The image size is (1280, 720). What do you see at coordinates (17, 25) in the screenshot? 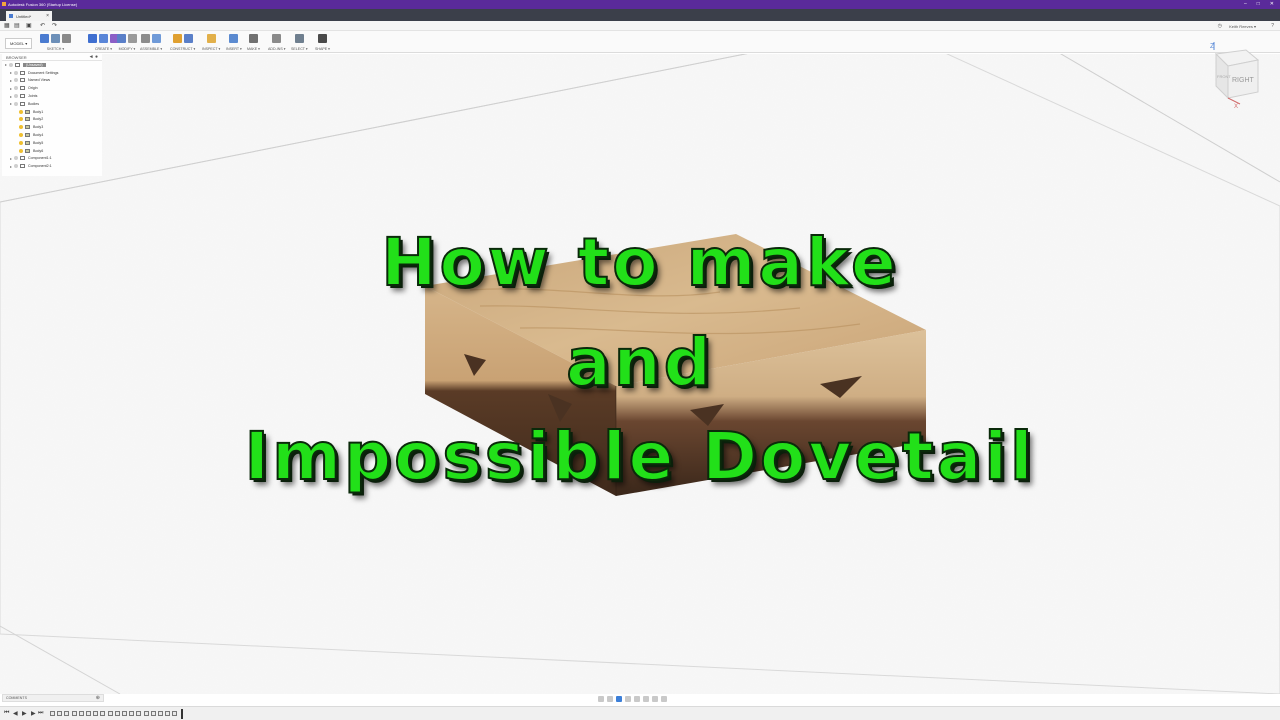
I see `file-menu-icon: ▤` at bounding box center [17, 25].